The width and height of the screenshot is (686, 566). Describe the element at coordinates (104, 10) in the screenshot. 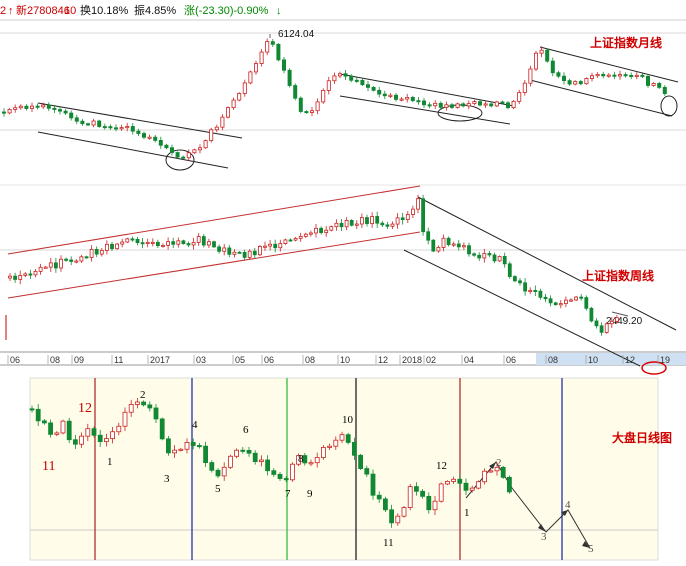

I see `header-turnover: 换10.18%` at that location.